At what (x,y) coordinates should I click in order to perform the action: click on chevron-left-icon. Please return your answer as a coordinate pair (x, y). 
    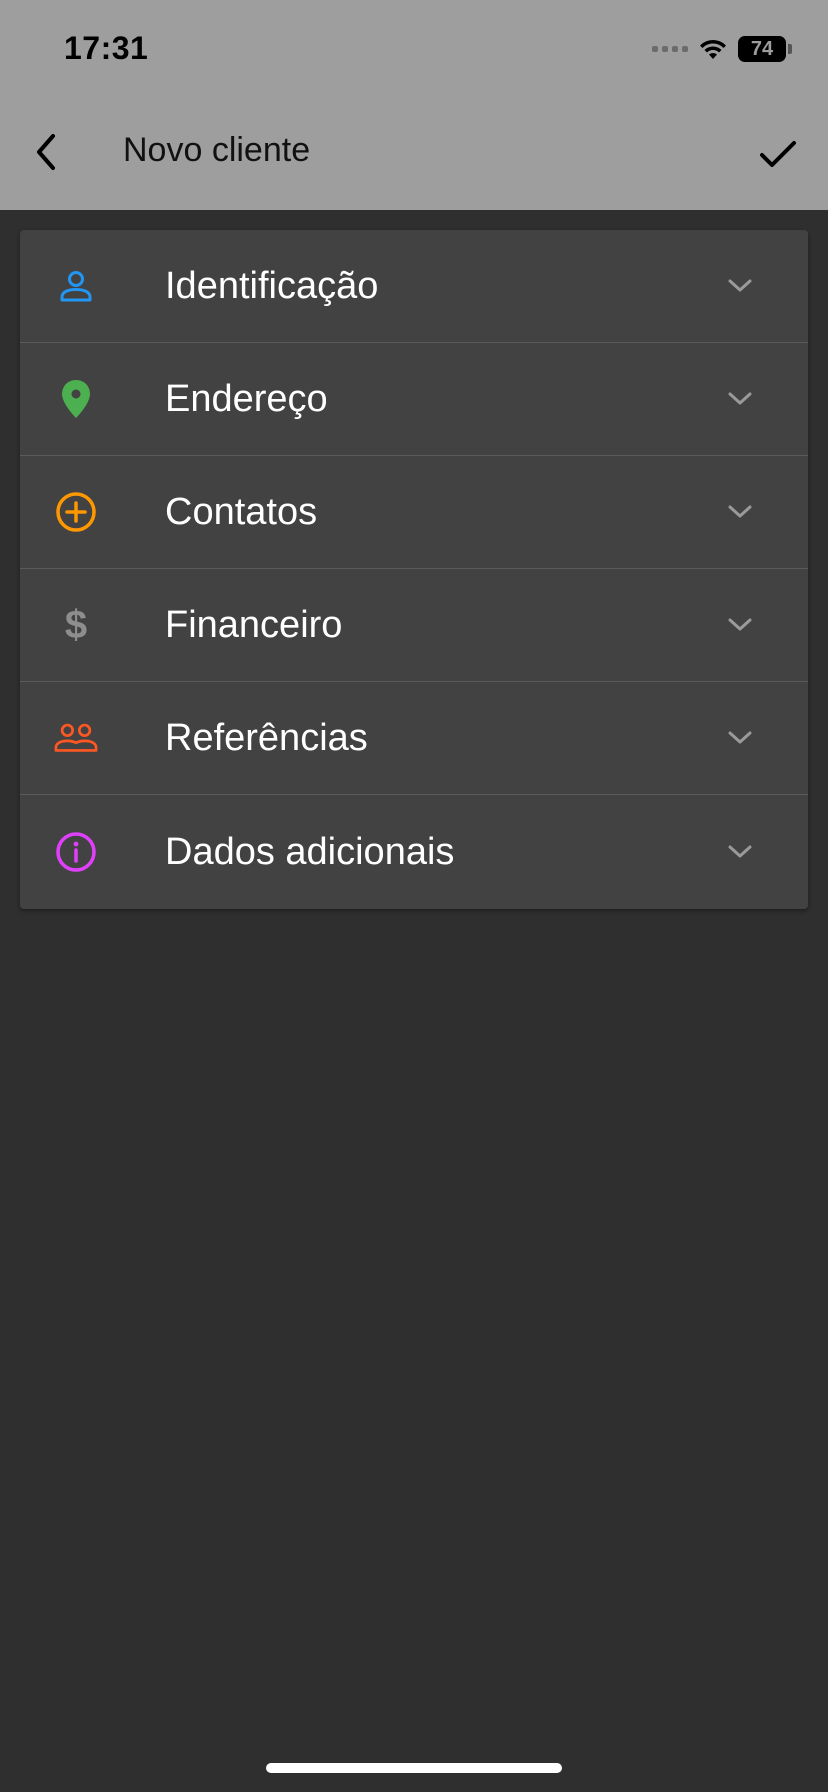
    Looking at the image, I should click on (46, 152).